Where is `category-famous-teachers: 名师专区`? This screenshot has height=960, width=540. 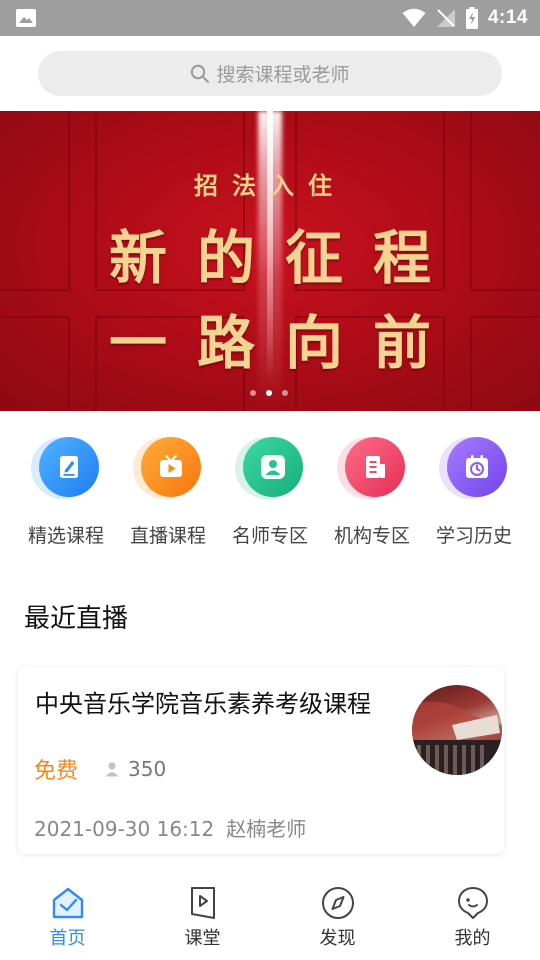
category-famous-teachers: 名师专区 is located at coordinates (270, 498).